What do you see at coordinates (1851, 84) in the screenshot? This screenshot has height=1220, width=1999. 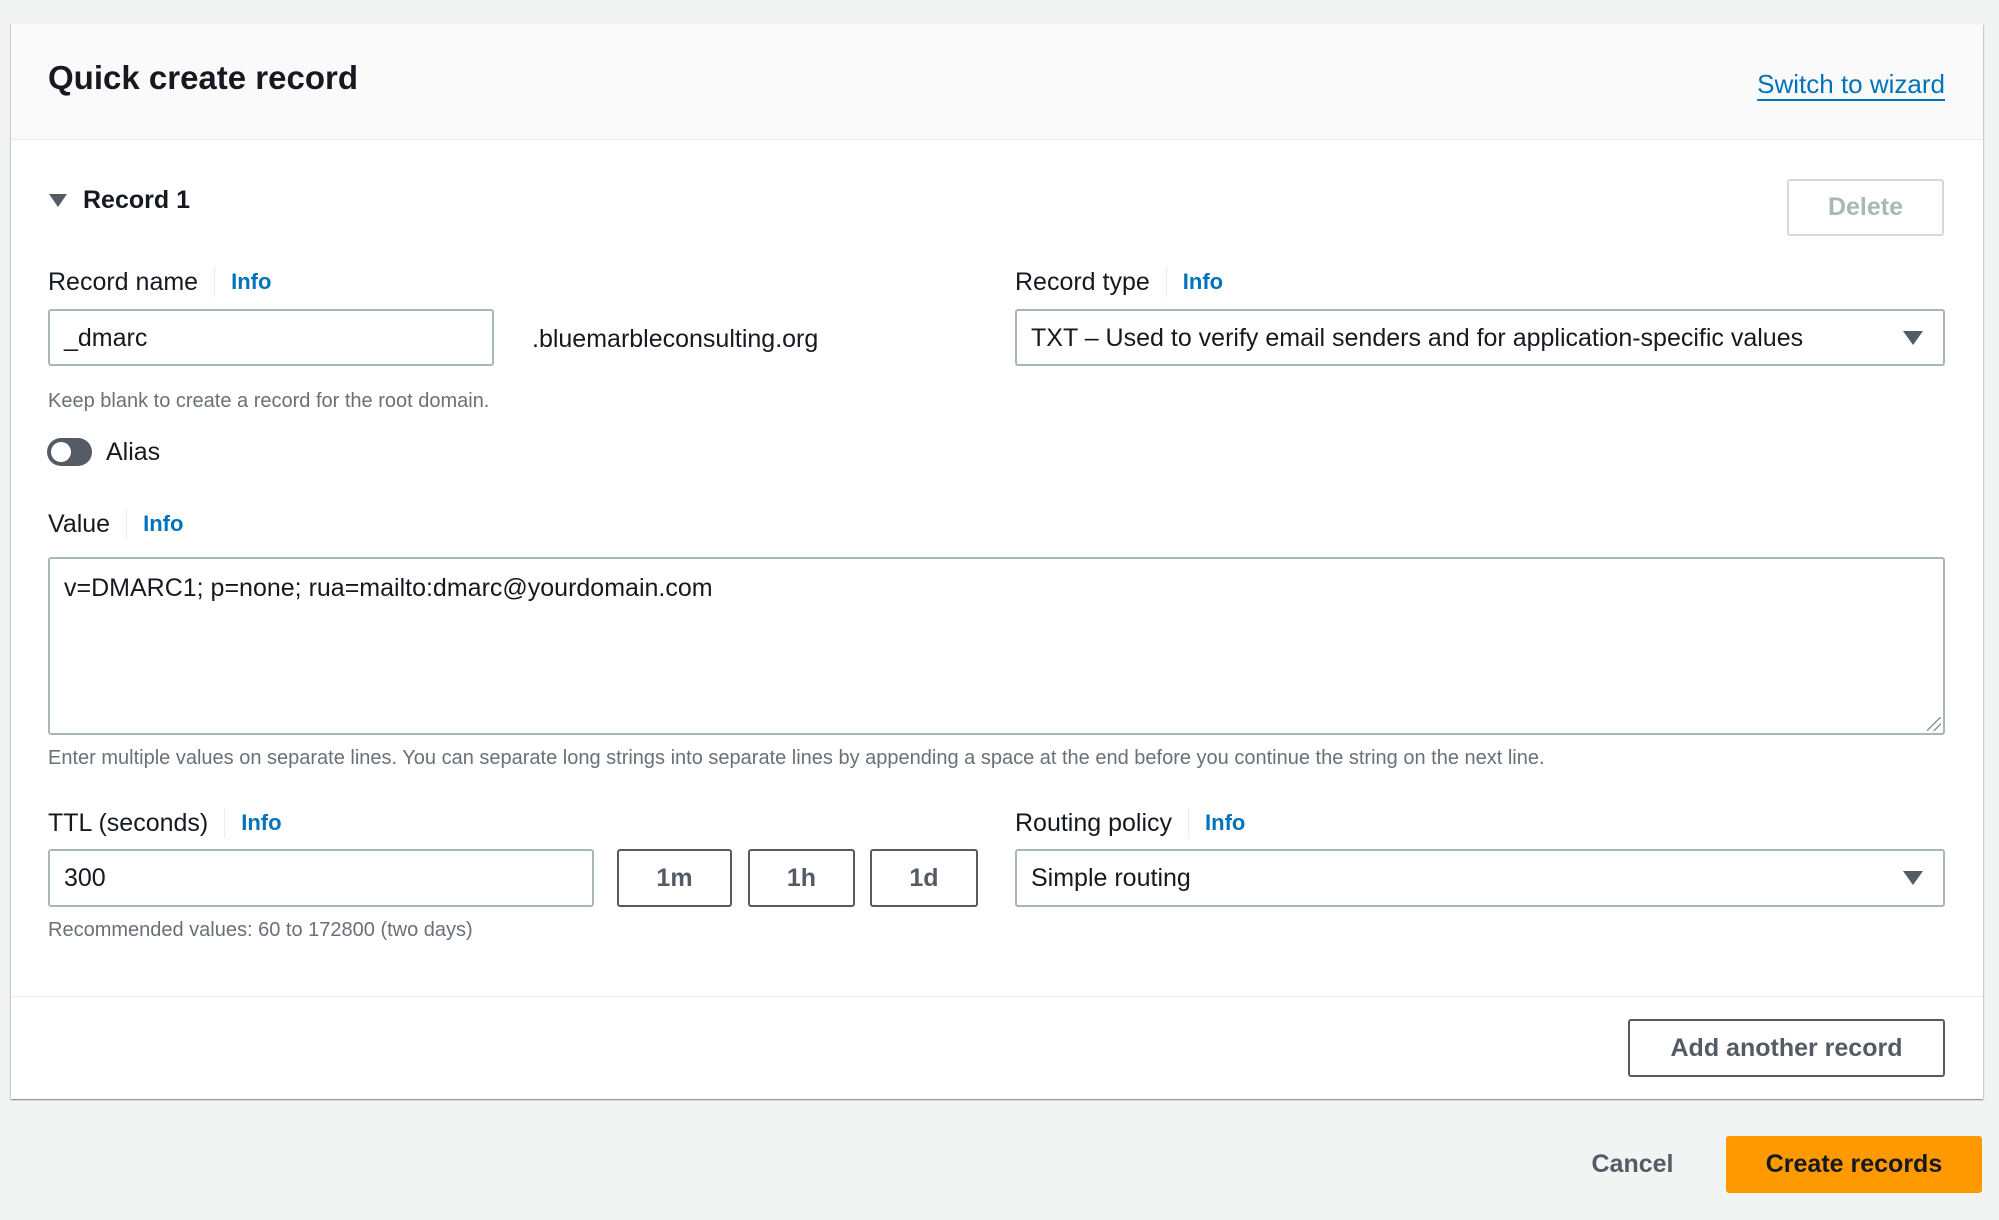 I see `switch-to-wizard-link: Switch to wizard` at bounding box center [1851, 84].